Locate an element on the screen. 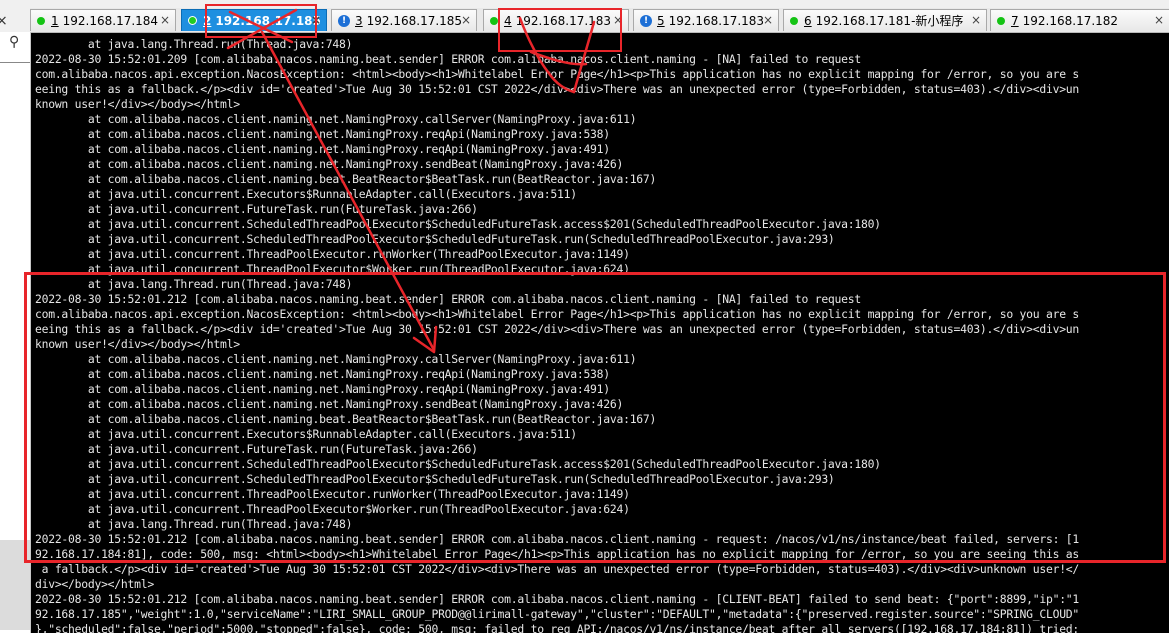  tab-session-1: 1 192.168.17.184 × is located at coordinates (103, 20).